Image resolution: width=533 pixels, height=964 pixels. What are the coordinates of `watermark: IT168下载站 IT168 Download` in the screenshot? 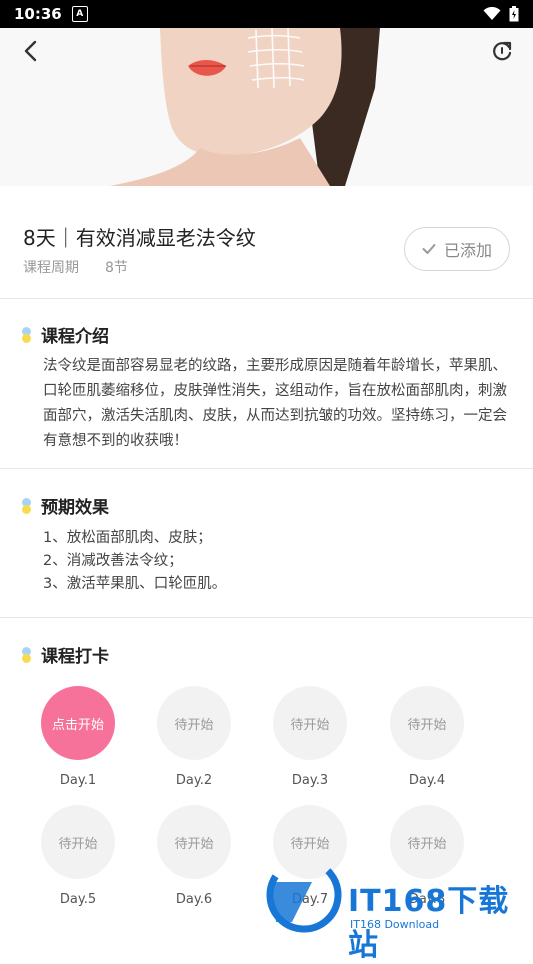 It's located at (392, 907).